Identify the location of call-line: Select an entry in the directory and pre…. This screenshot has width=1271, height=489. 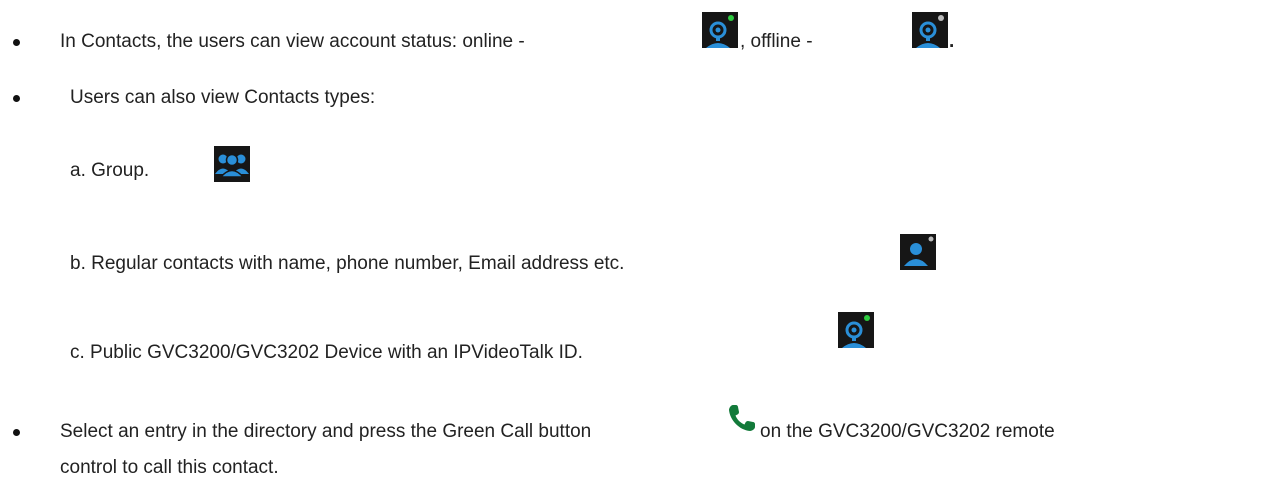
(325, 432).